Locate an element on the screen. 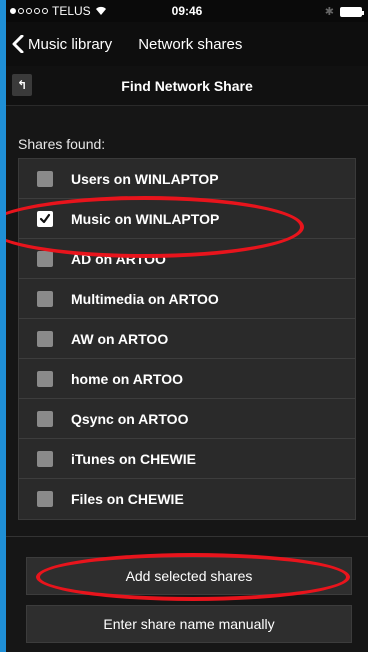 This screenshot has width=368, height=652. bluetooth-icon: ✱ is located at coordinates (329, 12).